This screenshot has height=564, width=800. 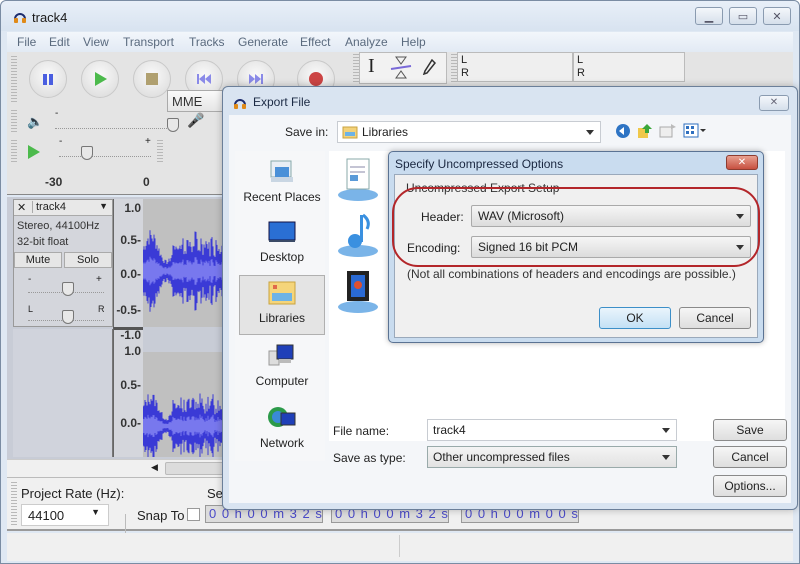 I want to click on minimize-button: ▁, so click(x=709, y=16).